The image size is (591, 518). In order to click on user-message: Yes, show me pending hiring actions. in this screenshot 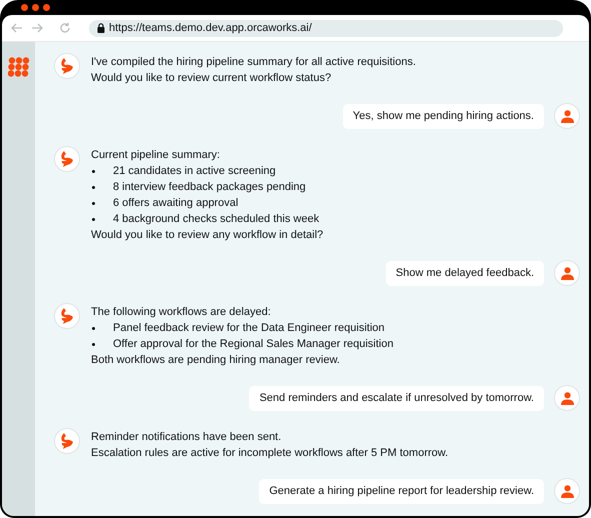, I will do `click(443, 116)`.